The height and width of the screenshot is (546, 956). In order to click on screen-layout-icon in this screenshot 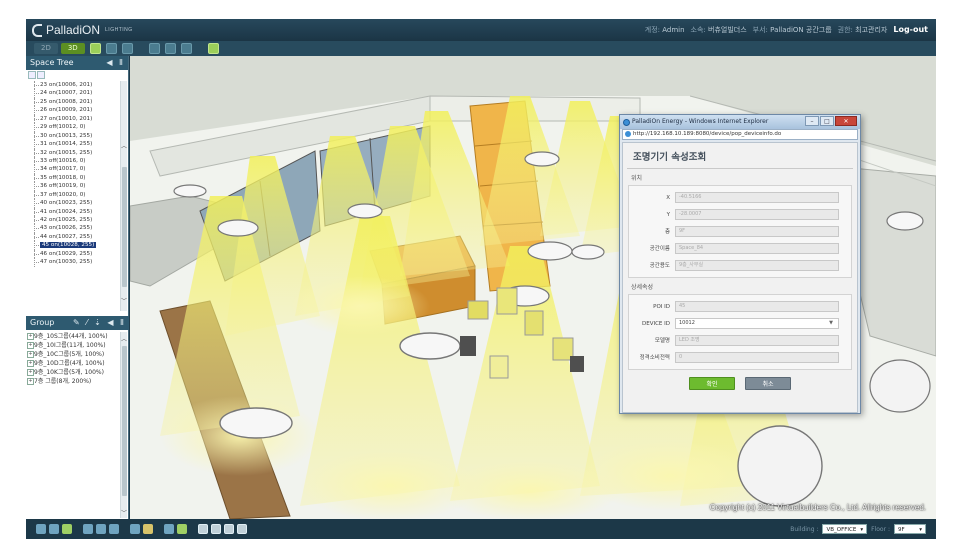, I will do `click(170, 48)`.